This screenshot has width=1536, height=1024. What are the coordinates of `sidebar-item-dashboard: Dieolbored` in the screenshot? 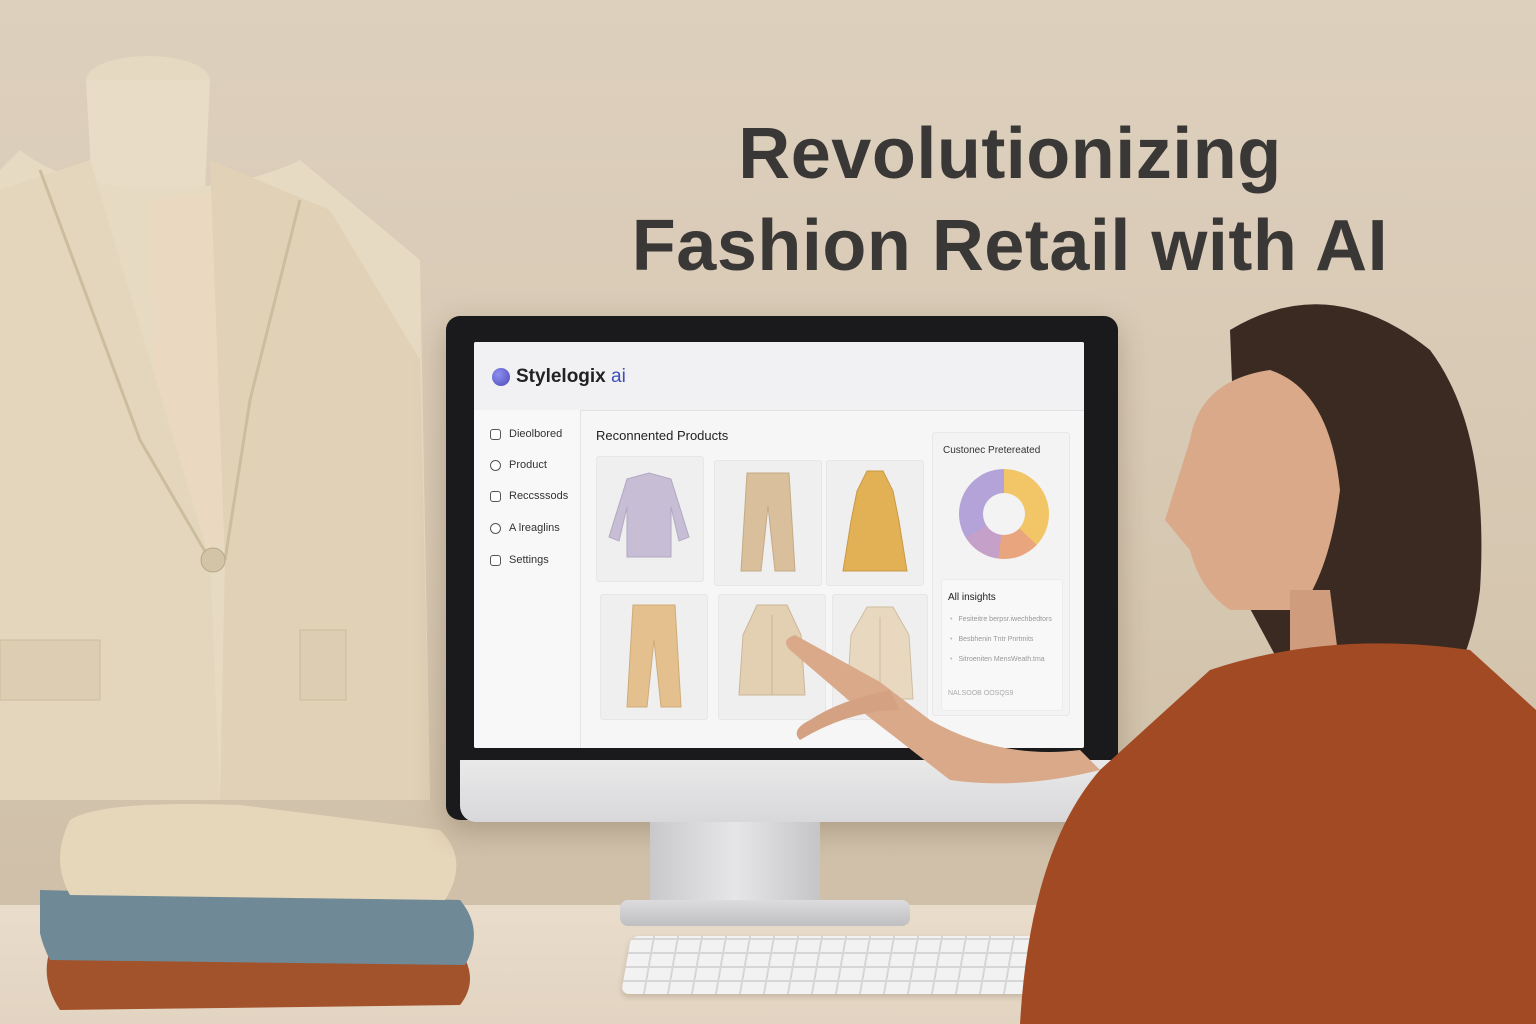 It's located at (526, 434).